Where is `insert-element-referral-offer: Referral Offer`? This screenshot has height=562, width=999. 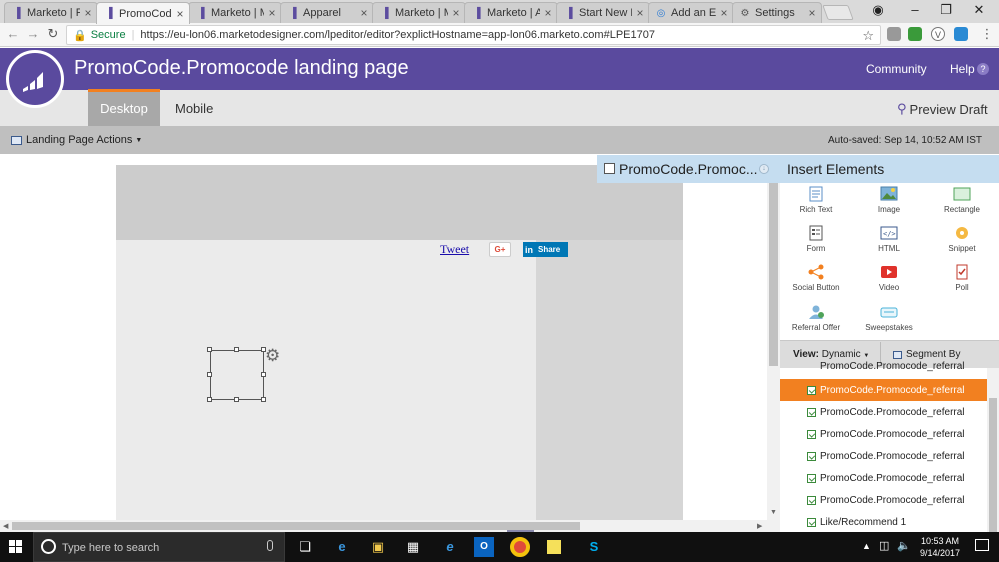 insert-element-referral-offer: Referral Offer is located at coordinates (816, 318).